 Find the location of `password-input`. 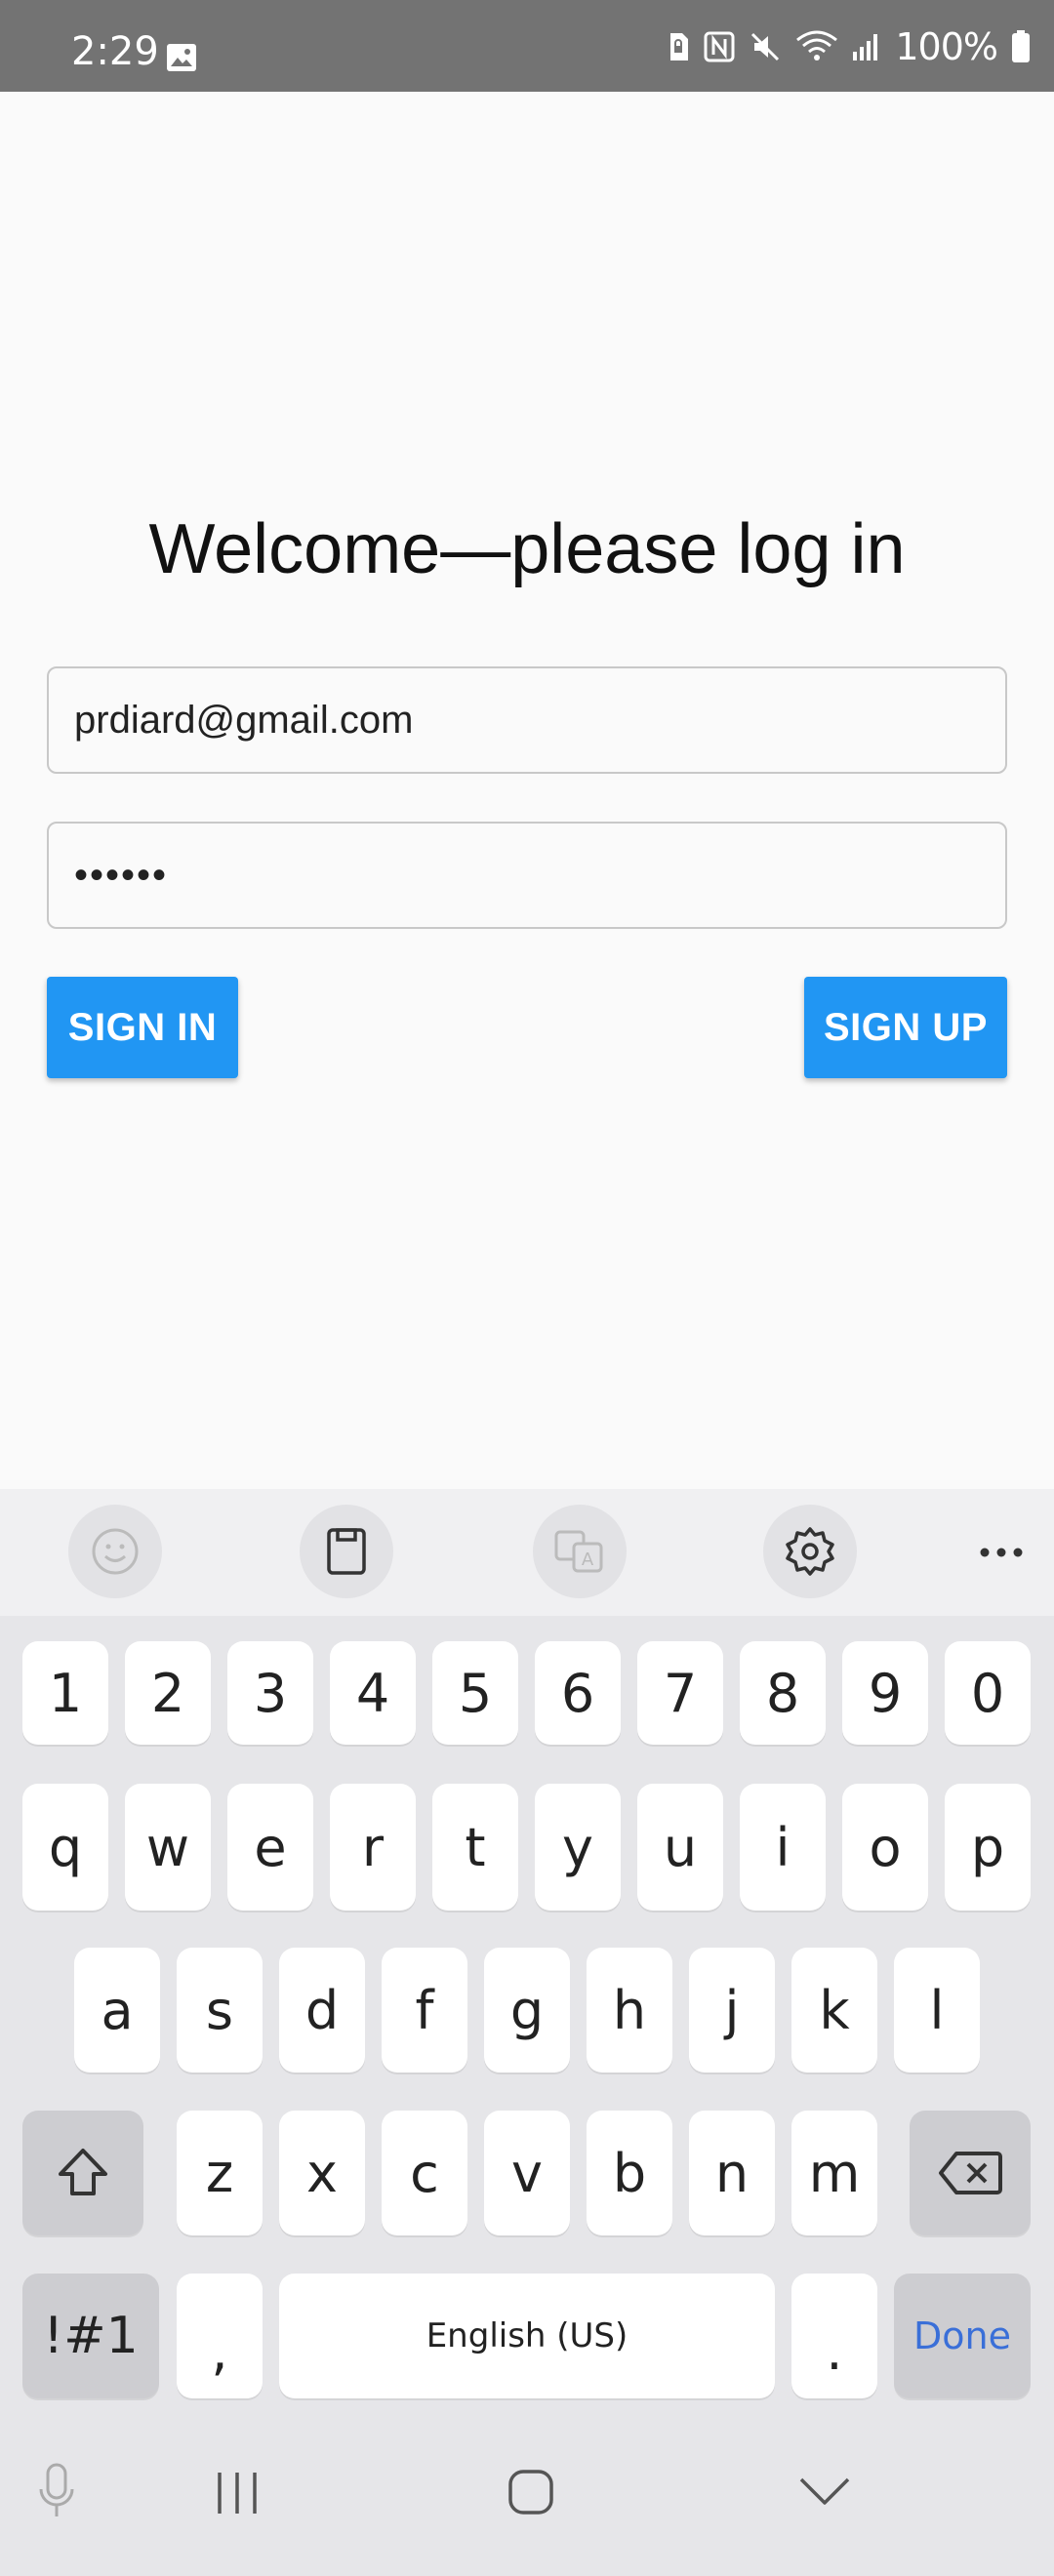

password-input is located at coordinates (527, 875).